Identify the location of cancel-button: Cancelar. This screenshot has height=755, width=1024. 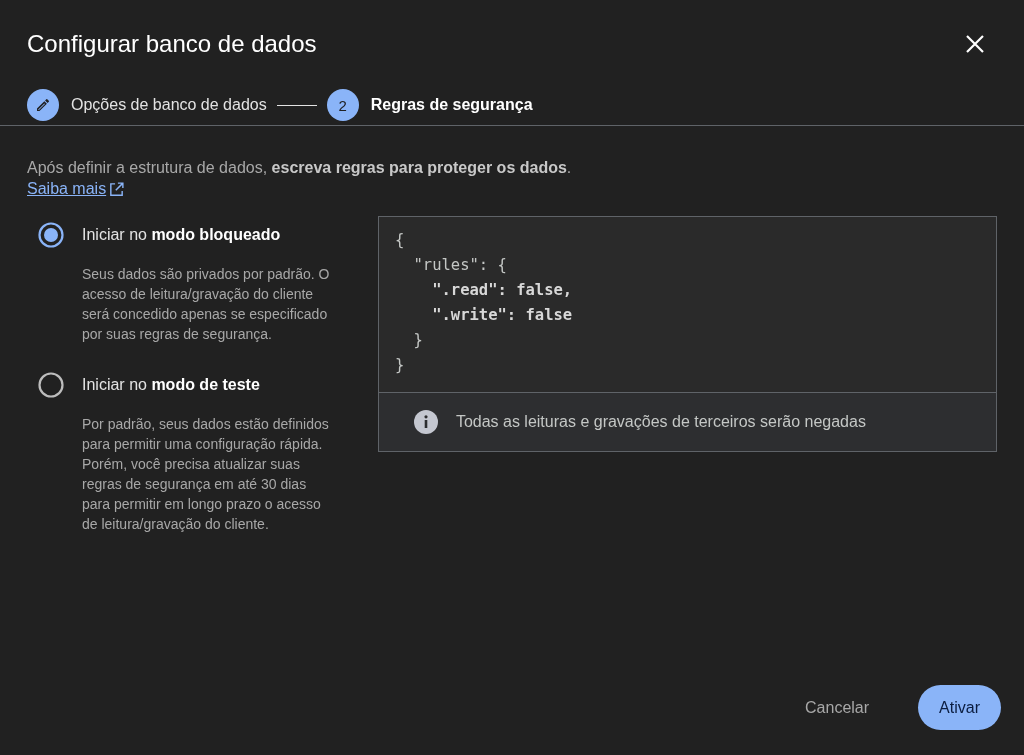
(837, 707).